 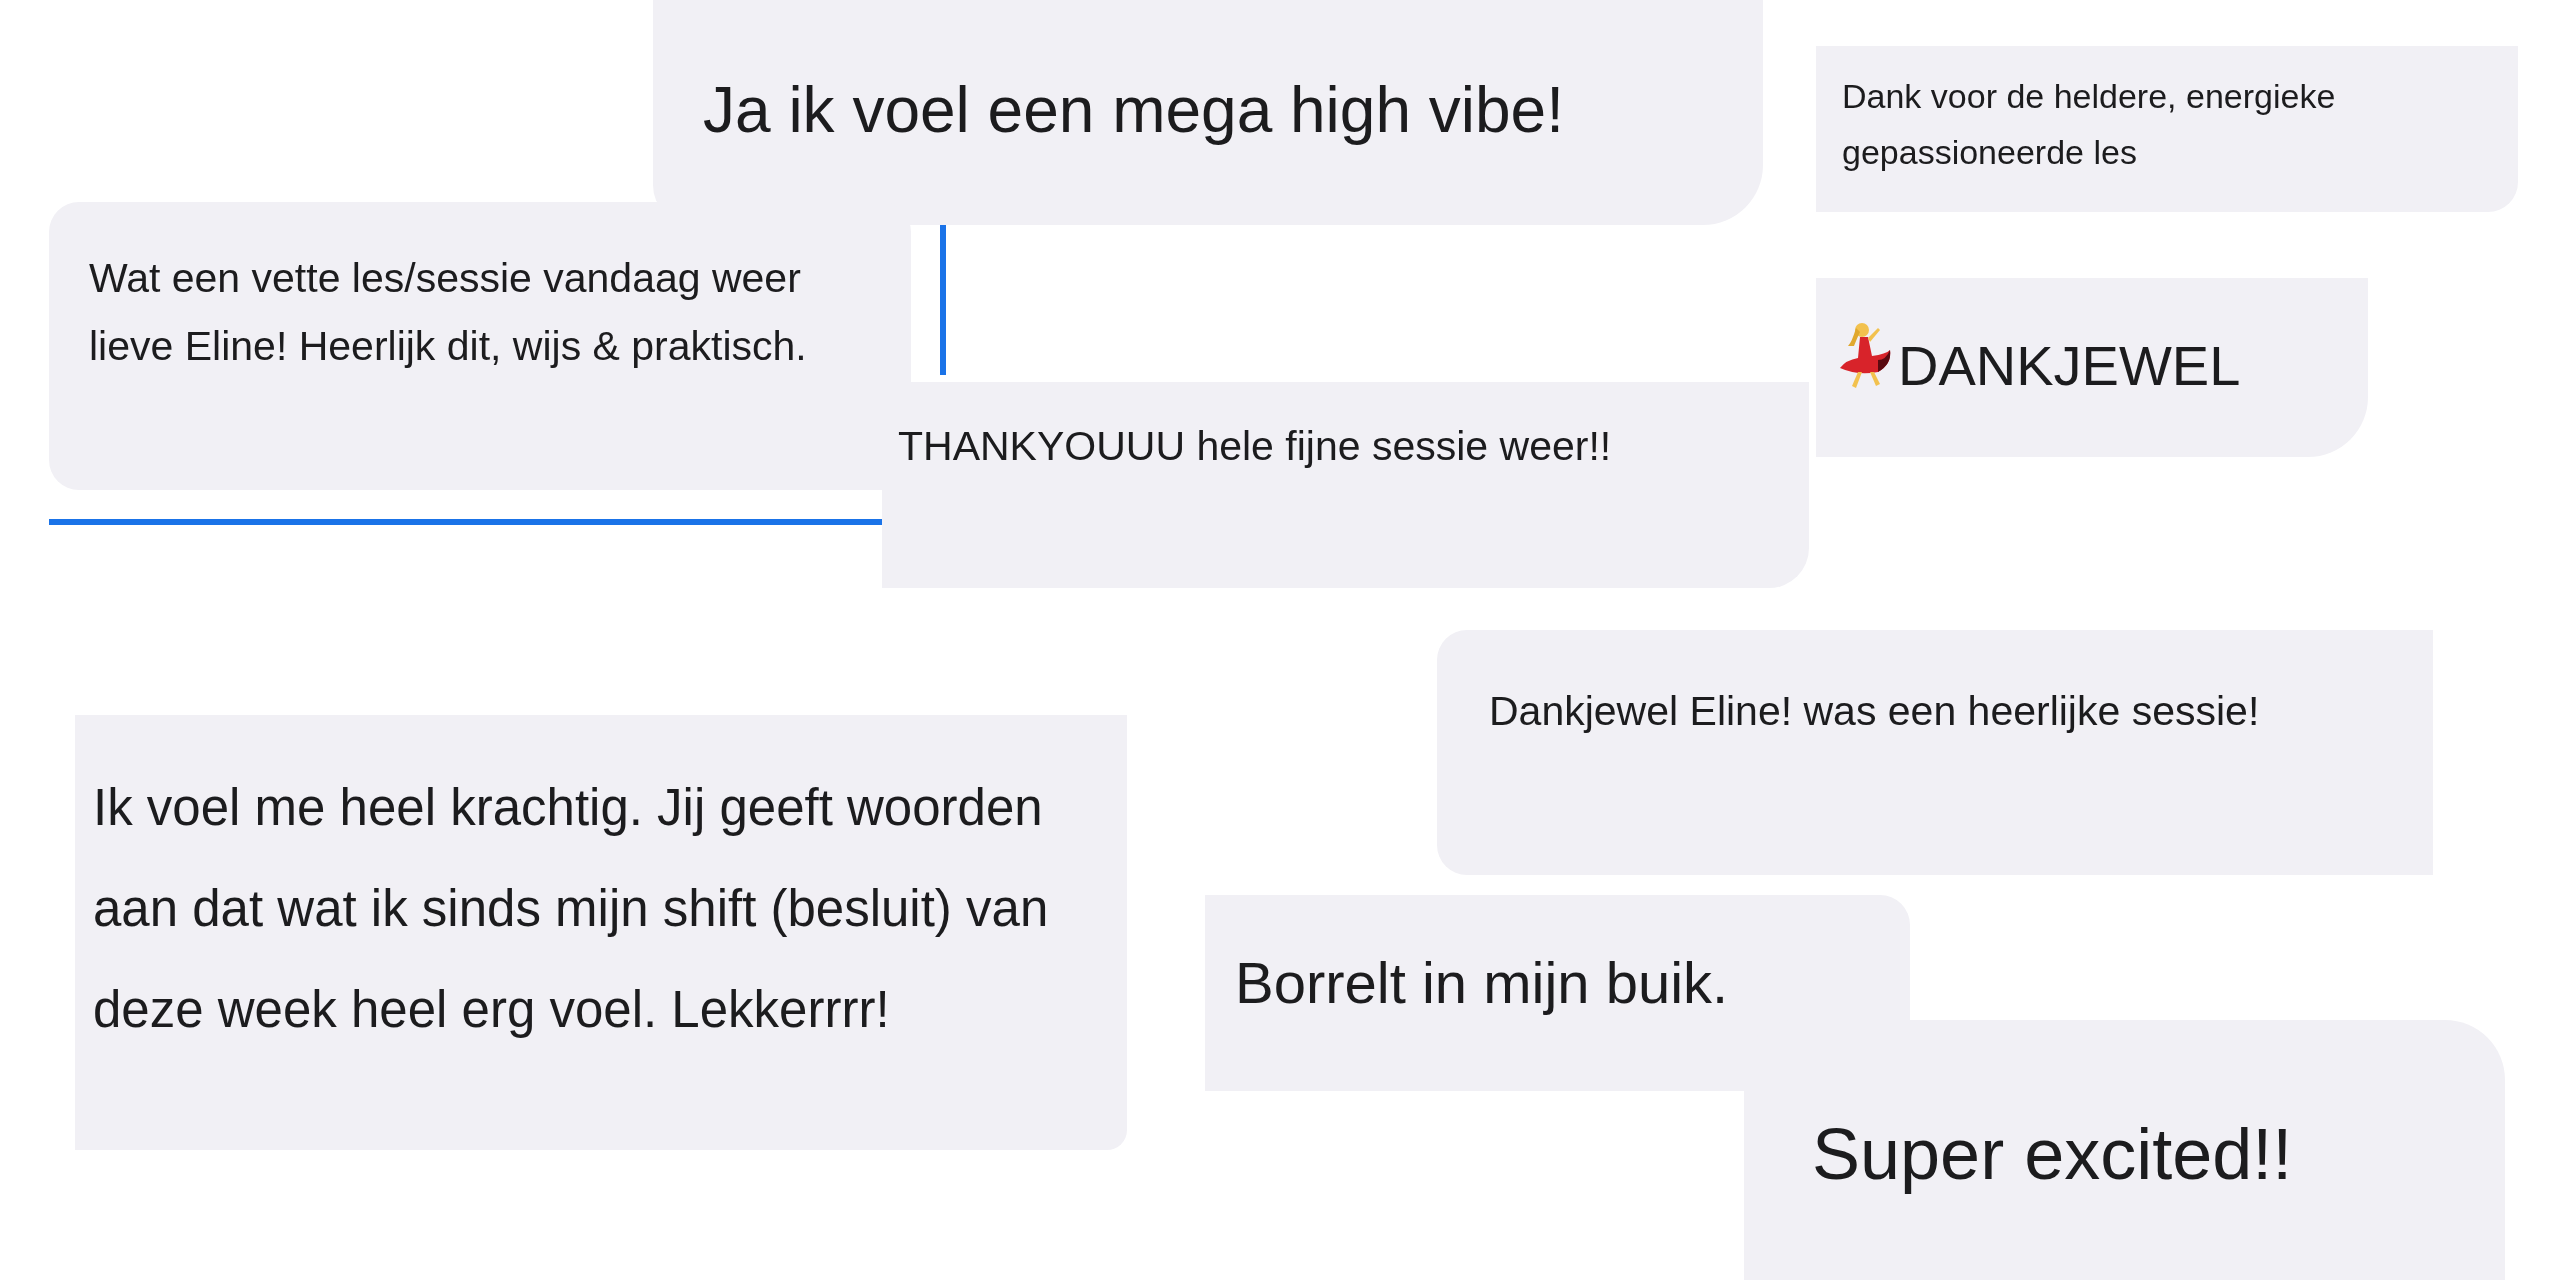 I want to click on message-text: Dankjewel Eline! was een heerlijke sessie!, so click(x=1874, y=711).